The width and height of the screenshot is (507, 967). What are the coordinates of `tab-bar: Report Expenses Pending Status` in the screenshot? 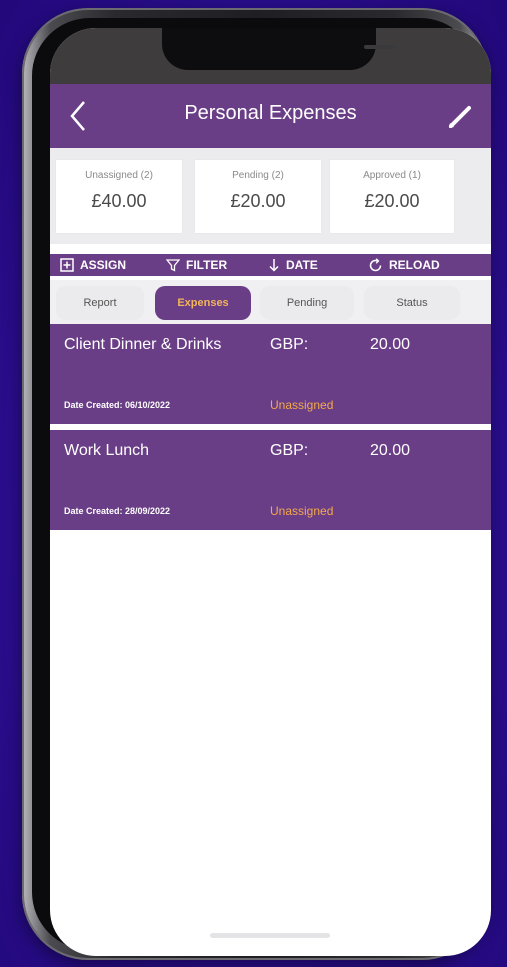 It's located at (270, 302).